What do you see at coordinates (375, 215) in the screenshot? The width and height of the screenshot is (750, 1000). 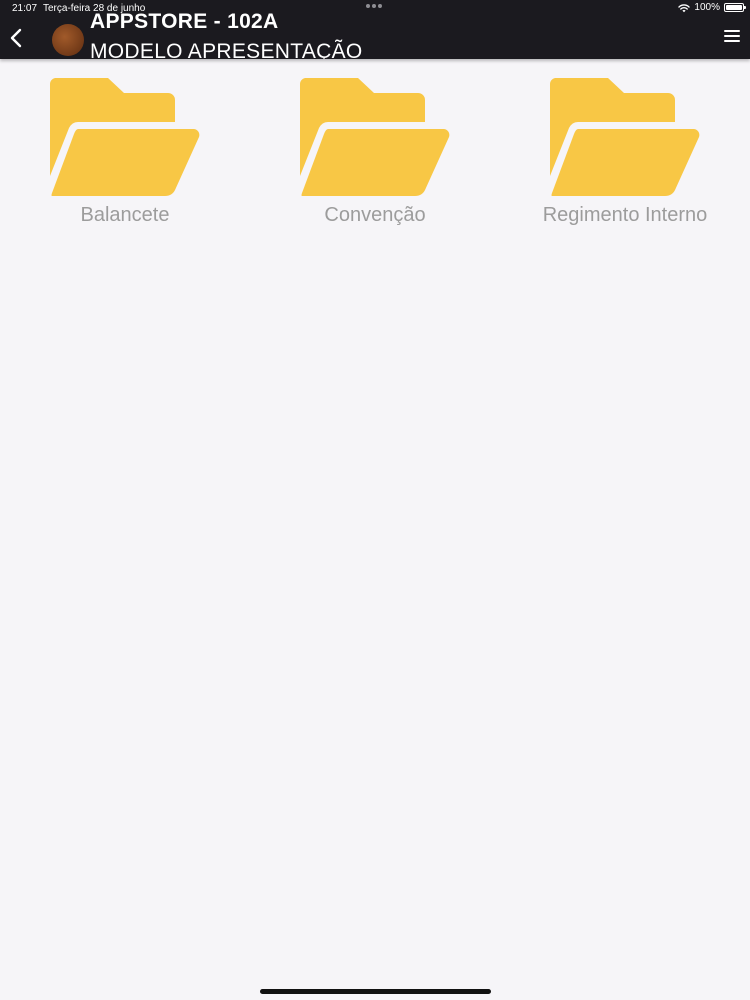 I see `folder-label: Convenção` at bounding box center [375, 215].